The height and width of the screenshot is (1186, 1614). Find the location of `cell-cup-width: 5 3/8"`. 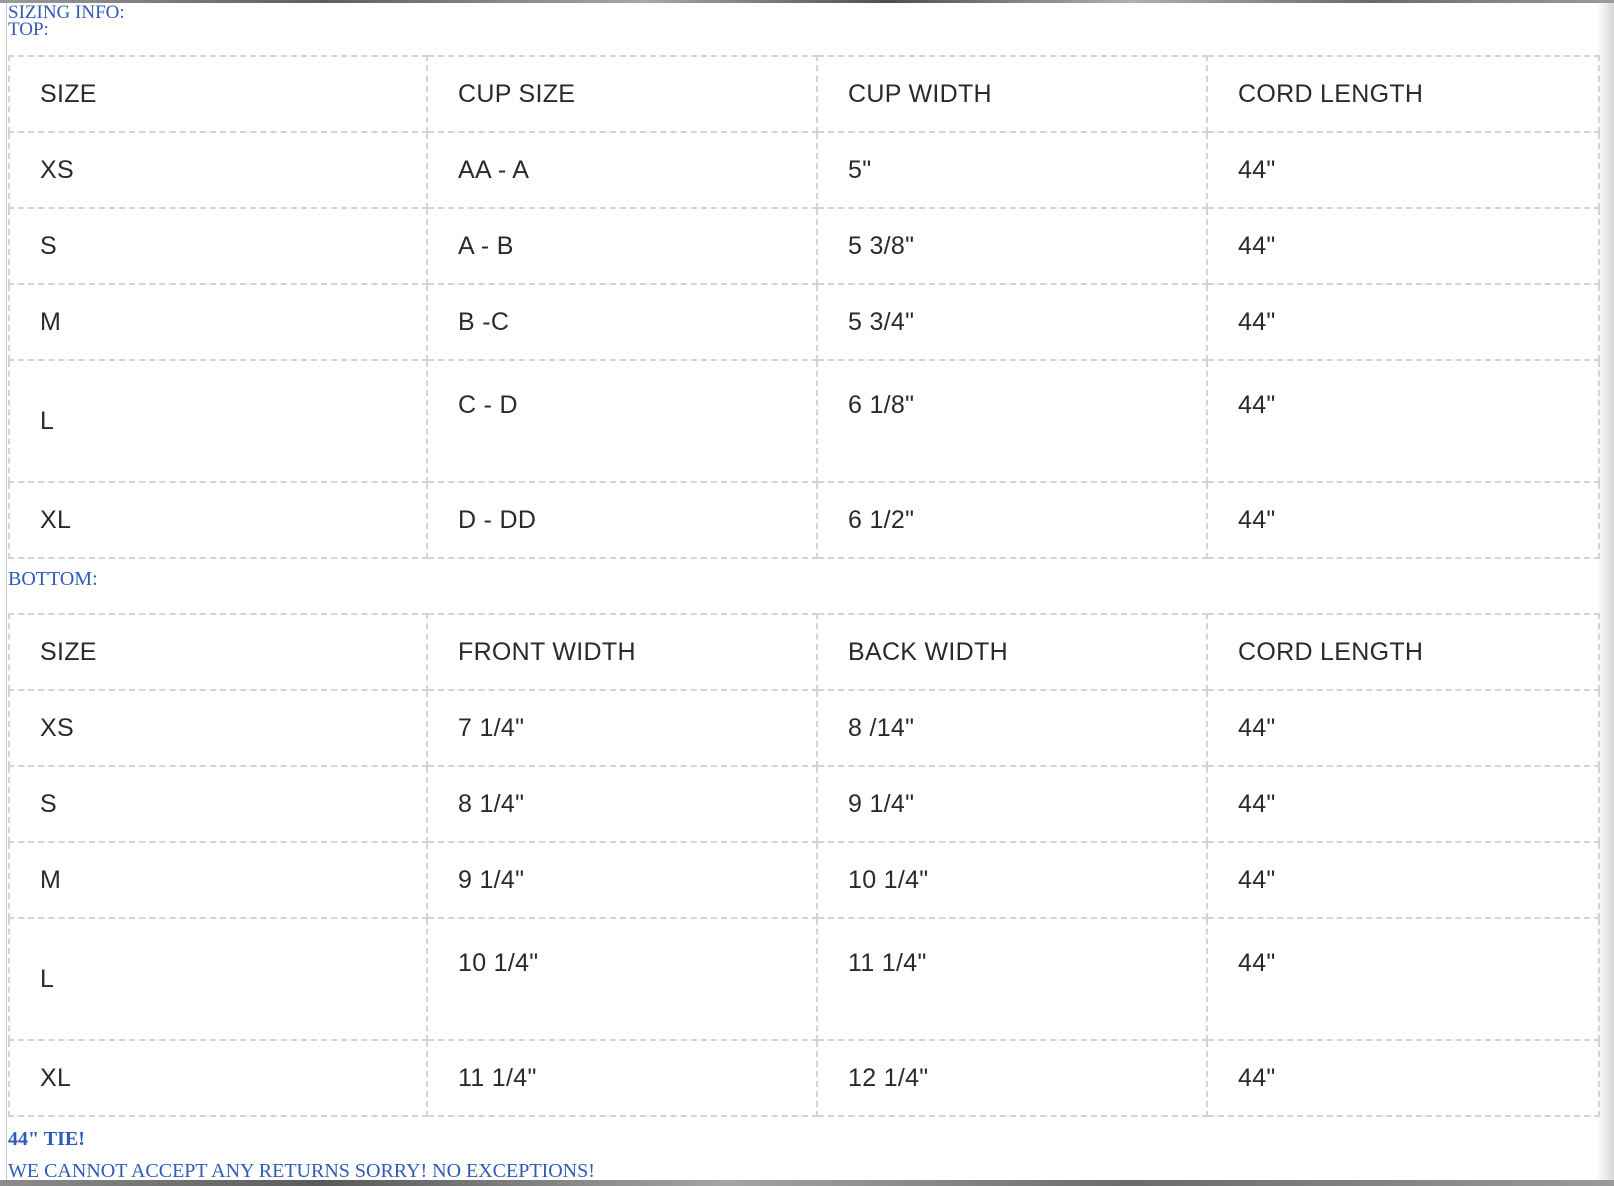

cell-cup-width: 5 3/8" is located at coordinates (1012, 246).